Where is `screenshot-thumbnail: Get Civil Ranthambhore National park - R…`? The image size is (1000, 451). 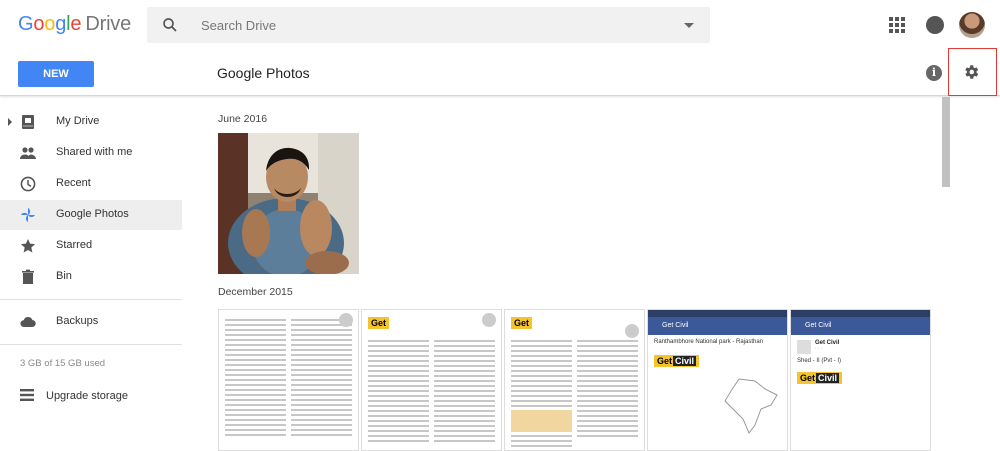 screenshot-thumbnail: Get Civil Ranthambhore National park - R… is located at coordinates (717, 380).